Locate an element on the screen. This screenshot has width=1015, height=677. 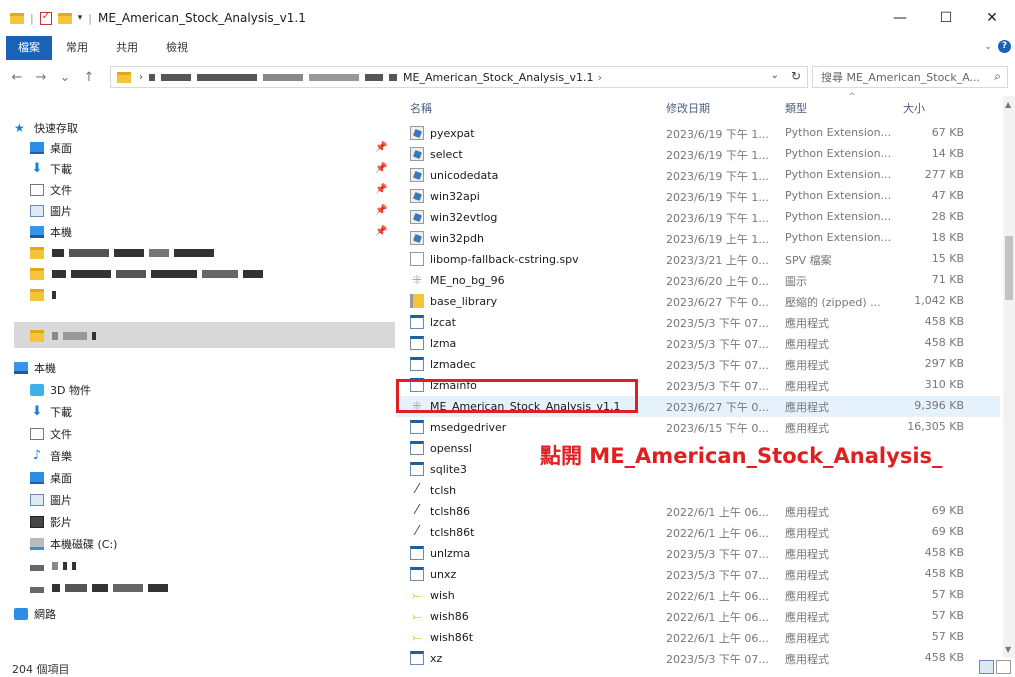
new-folder-icon is located at coordinates (64, 18).